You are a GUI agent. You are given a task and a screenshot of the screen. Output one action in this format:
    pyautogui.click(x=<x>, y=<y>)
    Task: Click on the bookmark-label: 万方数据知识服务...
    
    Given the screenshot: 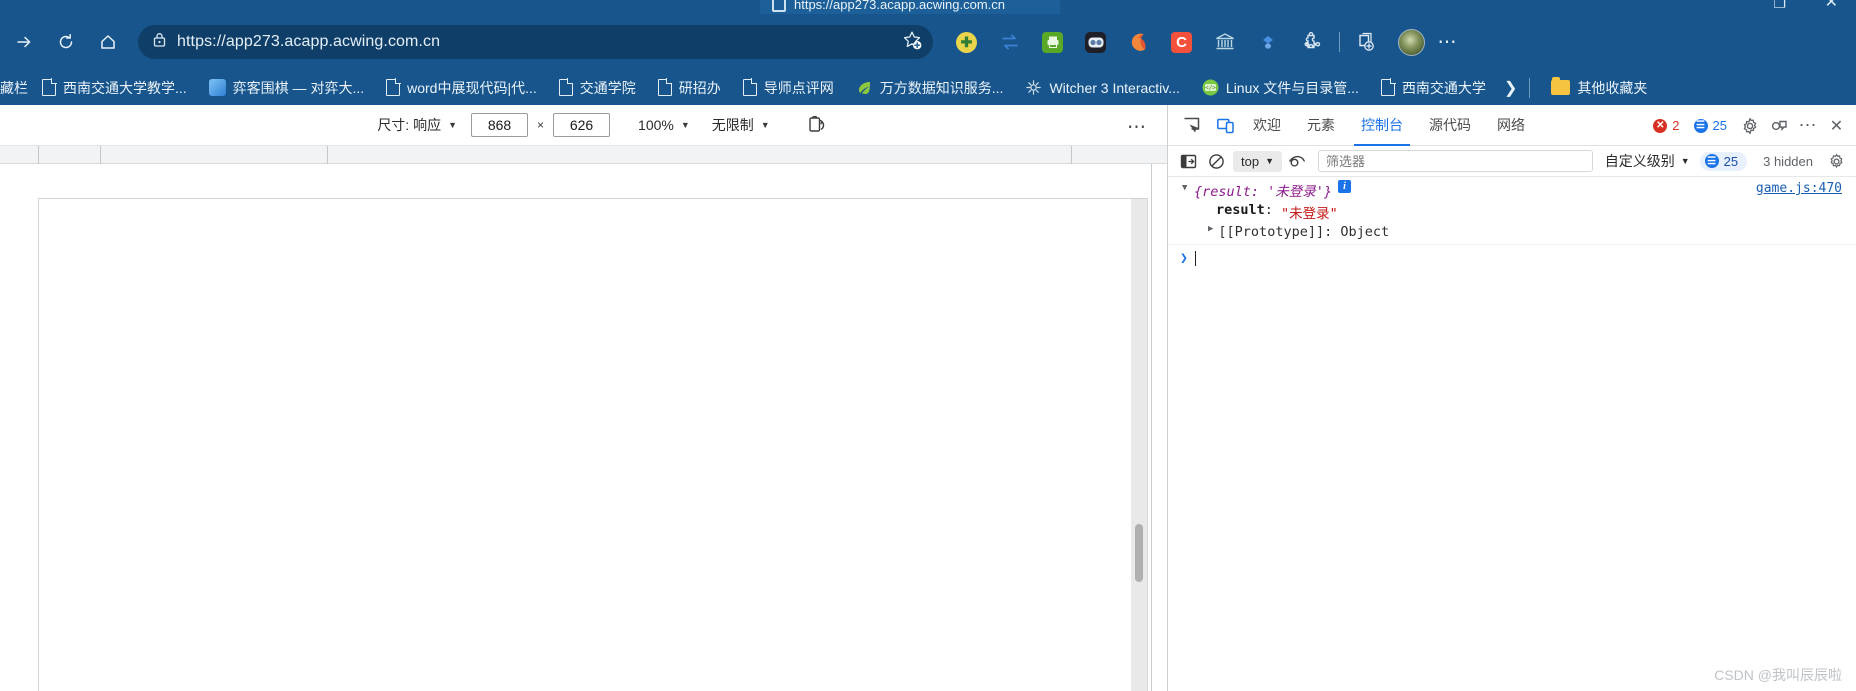 What is the action you would take?
    pyautogui.click(x=941, y=87)
    